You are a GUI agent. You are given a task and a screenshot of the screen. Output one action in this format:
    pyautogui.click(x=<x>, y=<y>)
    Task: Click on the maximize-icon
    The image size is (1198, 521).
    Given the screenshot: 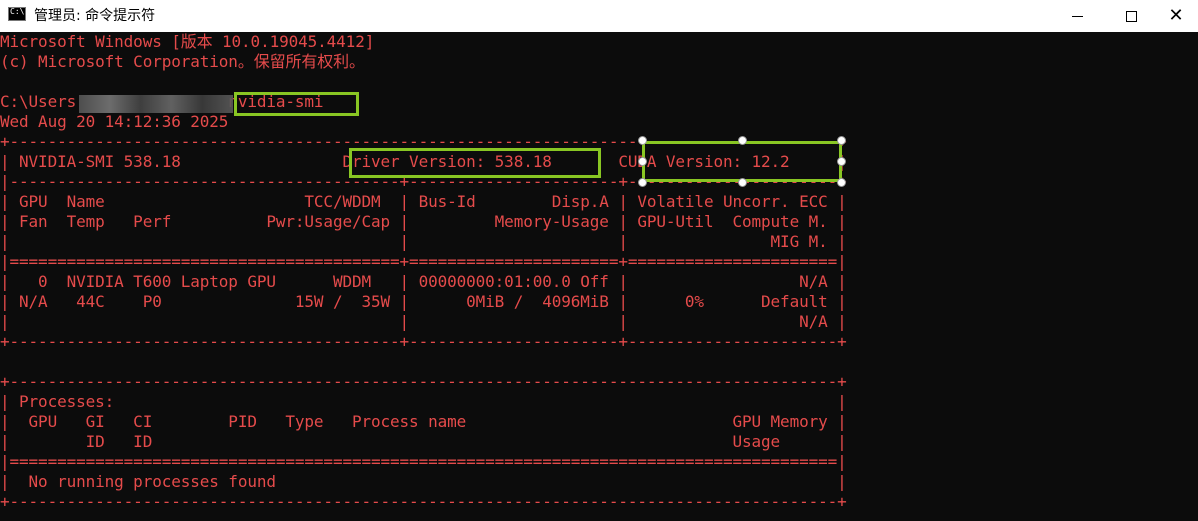 What is the action you would take?
    pyautogui.click(x=1131, y=16)
    